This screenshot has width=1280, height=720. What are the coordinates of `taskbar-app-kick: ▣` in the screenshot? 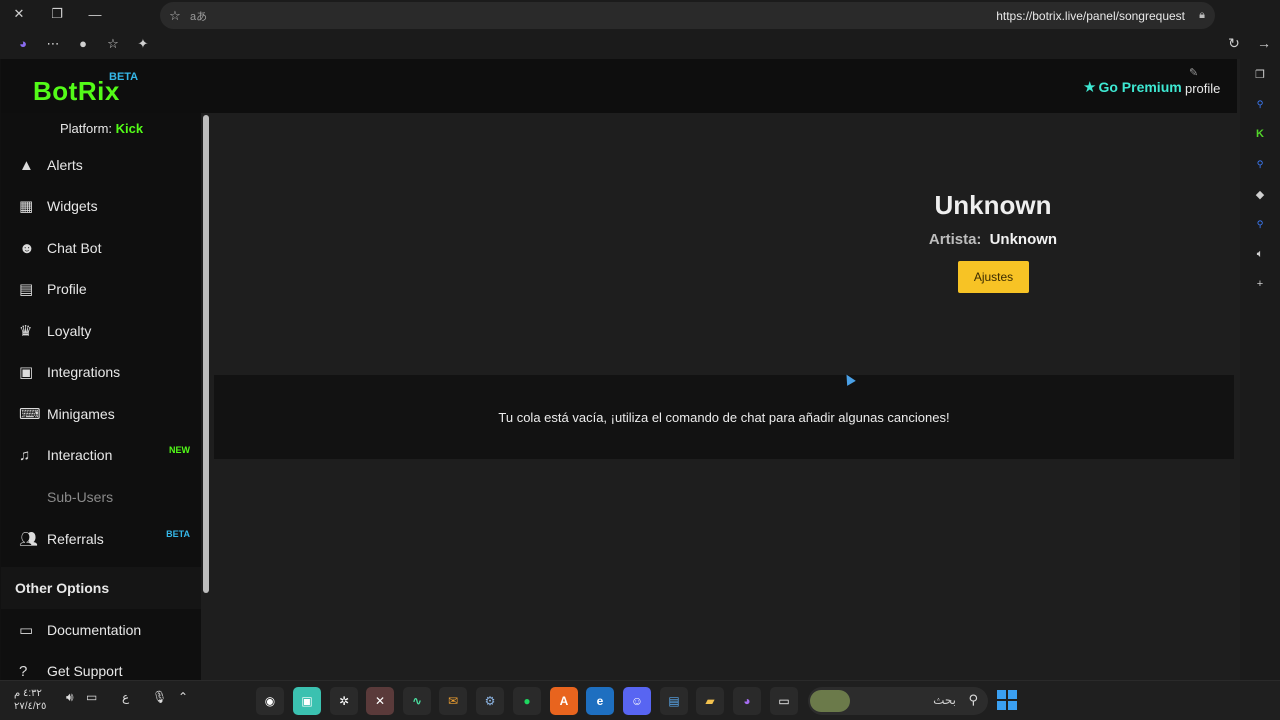 It's located at (307, 701).